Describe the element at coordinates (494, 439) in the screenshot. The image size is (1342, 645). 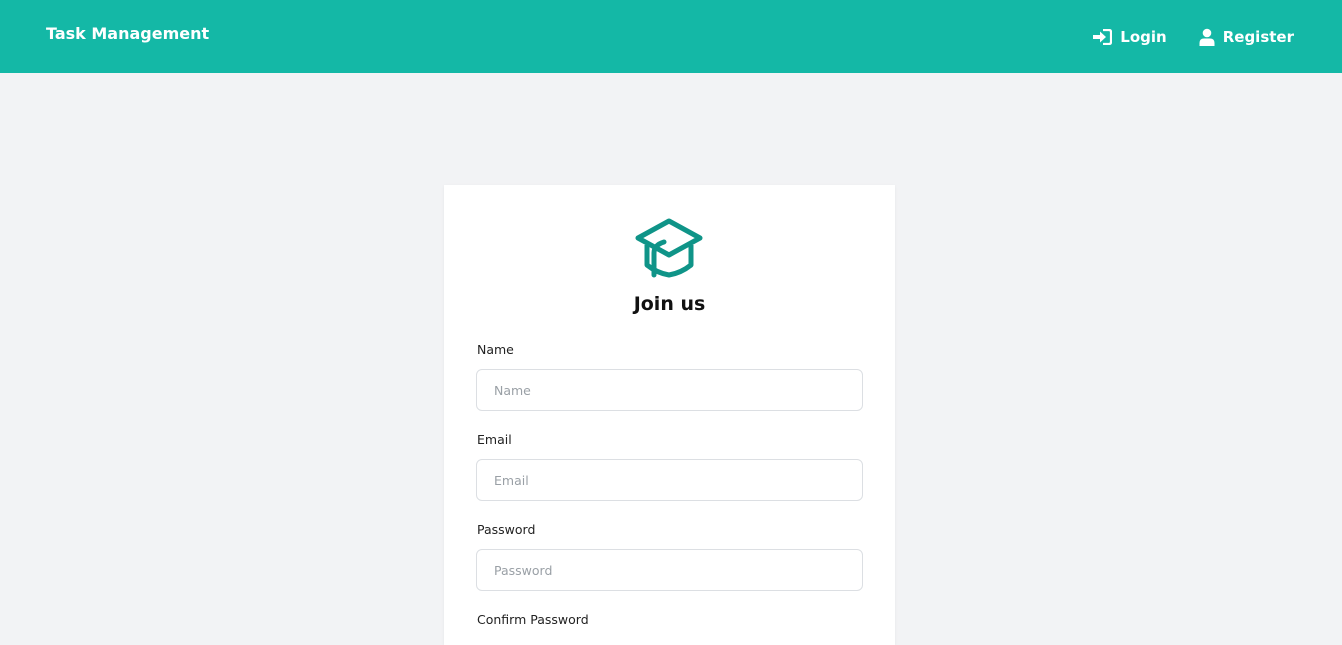
I see `email-label: Email` at that location.